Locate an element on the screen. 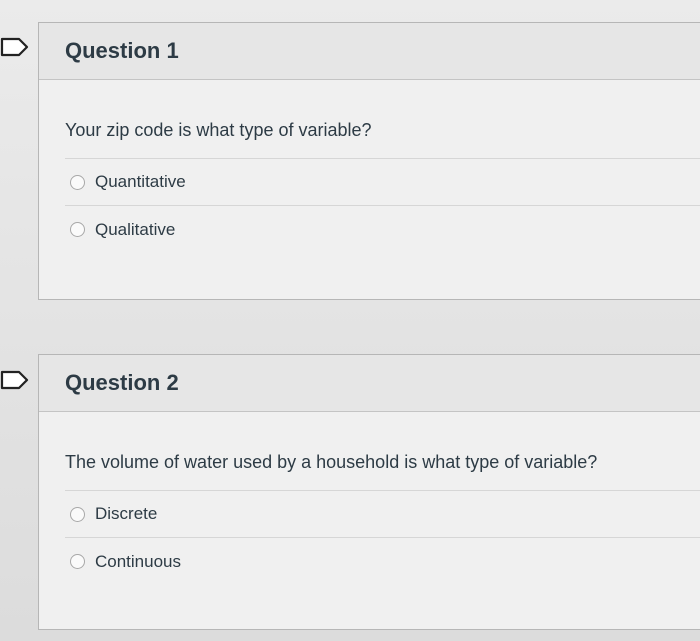  question-header: Question 1 is located at coordinates (369, 51).